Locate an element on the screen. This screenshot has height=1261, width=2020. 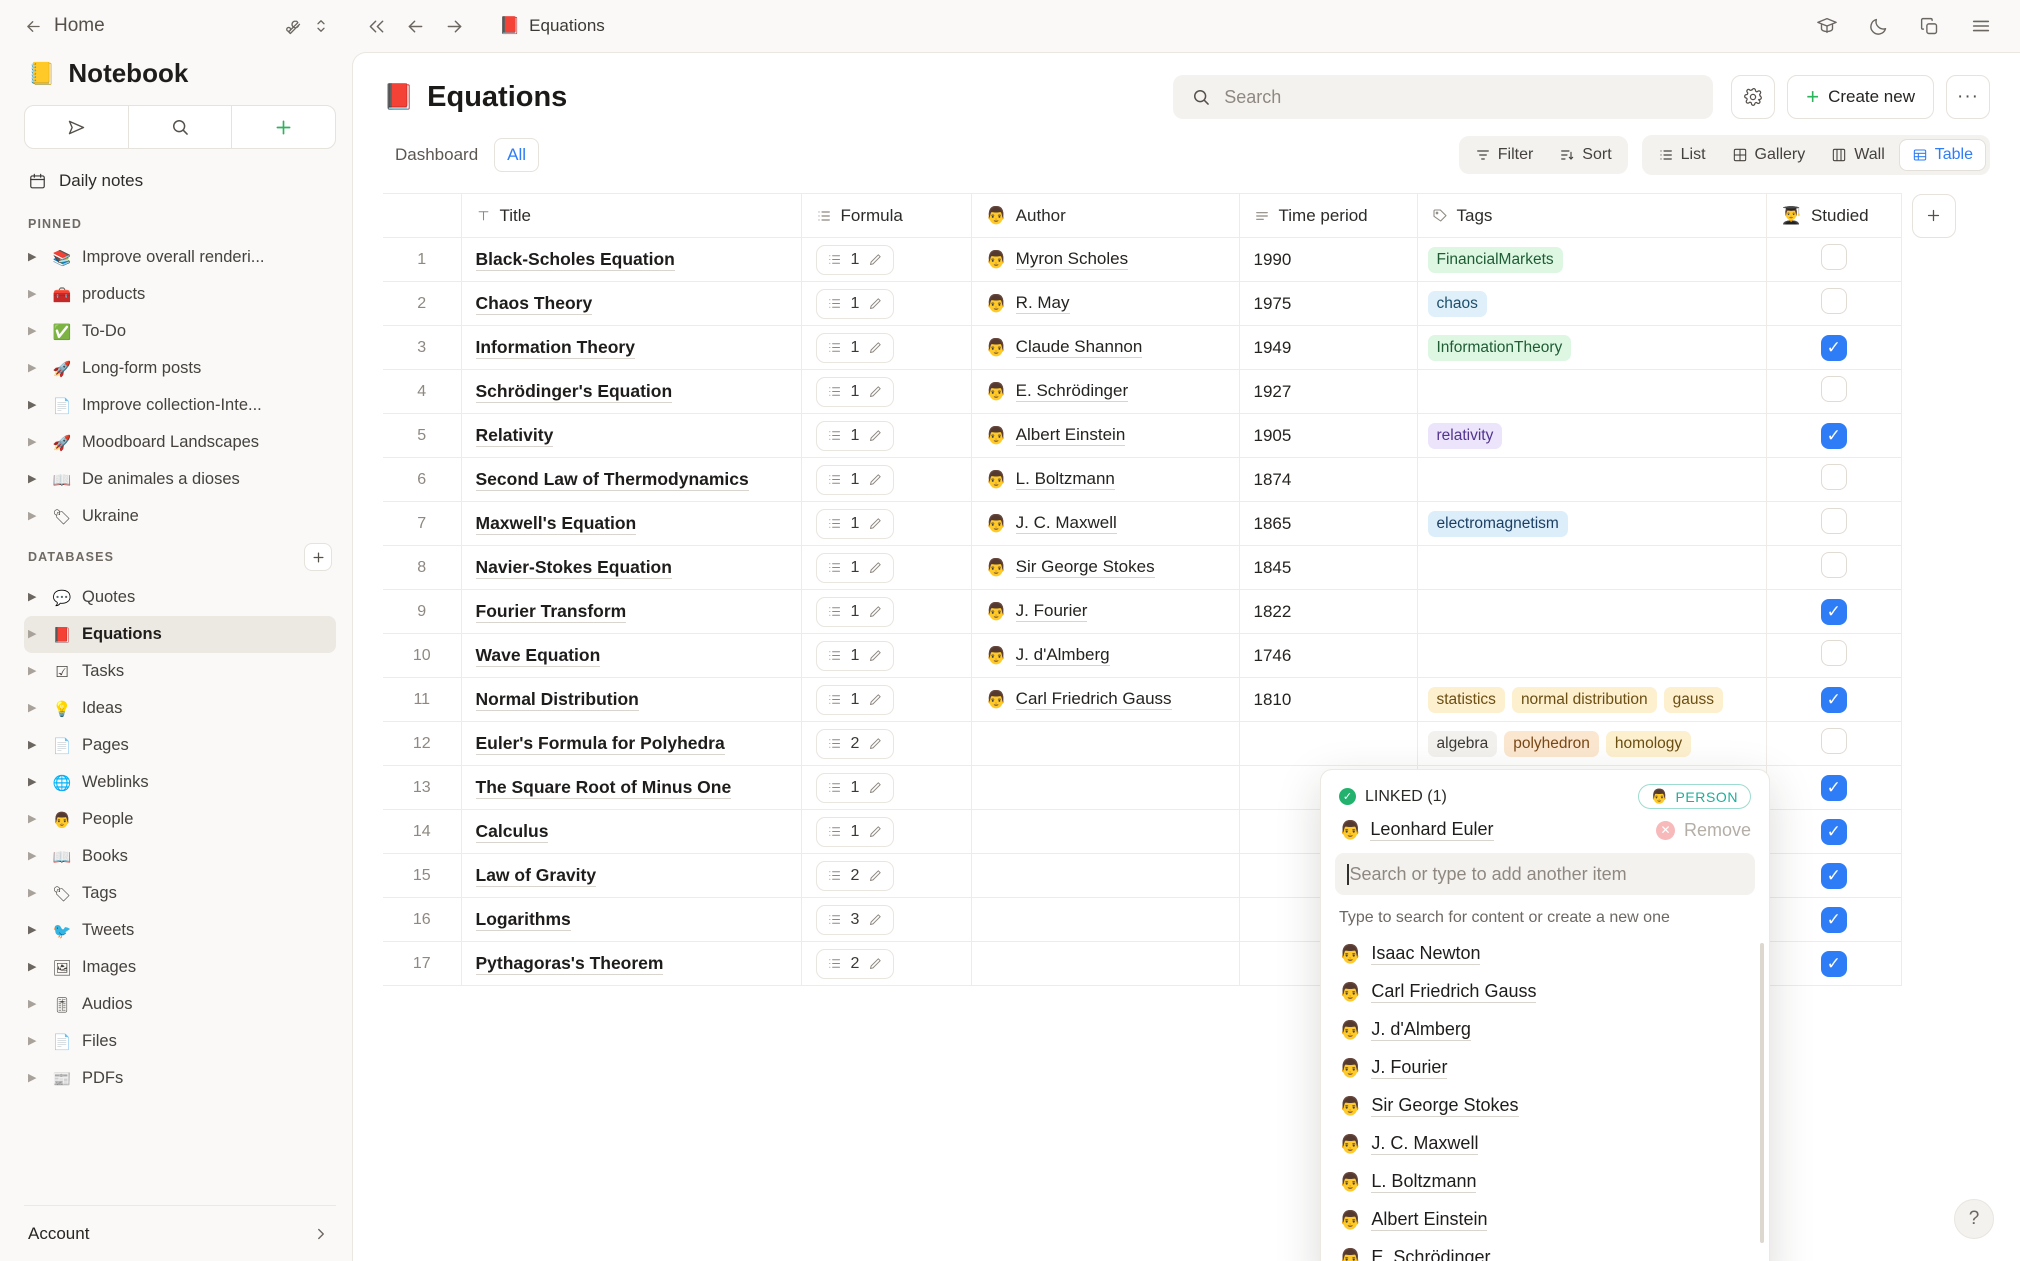
row-title-link: Second Law of Thermodynamics is located at coordinates (612, 480).